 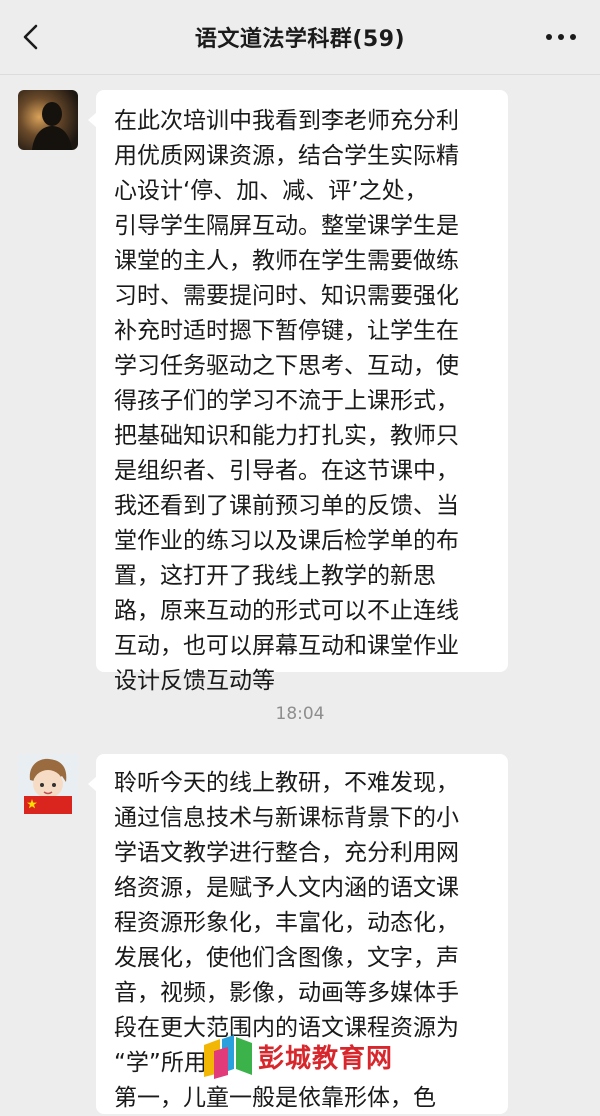 What do you see at coordinates (32, 37) in the screenshot?
I see `back-arrow-icon` at bounding box center [32, 37].